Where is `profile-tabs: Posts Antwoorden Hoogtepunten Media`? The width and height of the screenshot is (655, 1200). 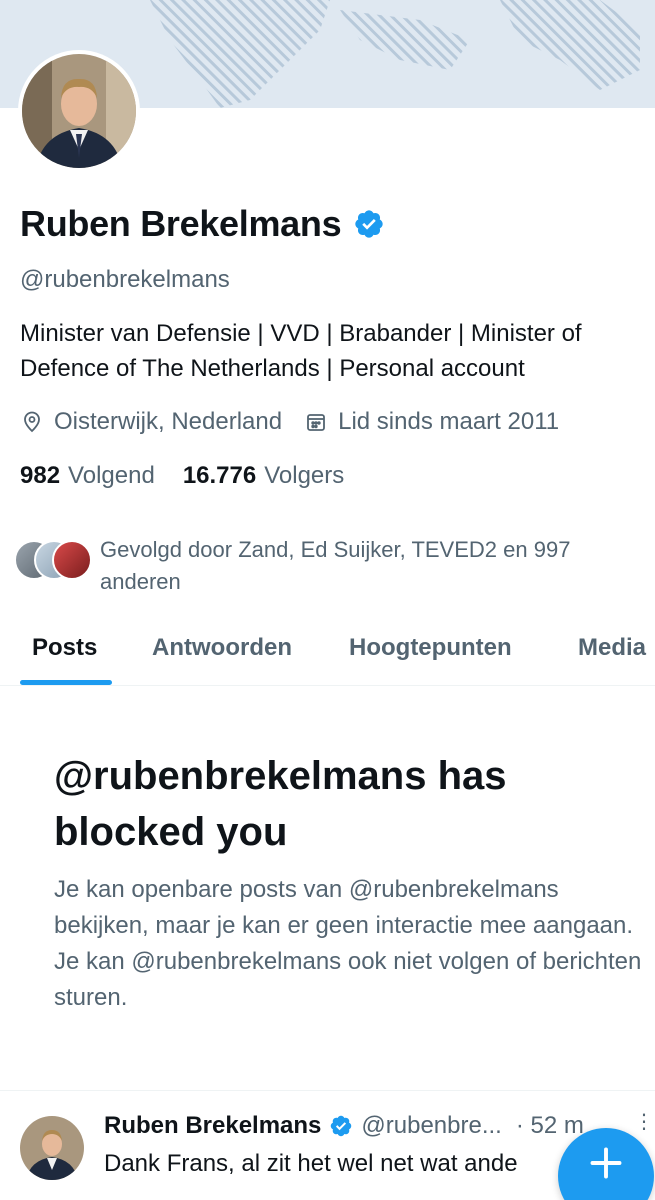
profile-tabs: Posts Antwoorden Hoogtepunten Media is located at coordinates (327, 652).